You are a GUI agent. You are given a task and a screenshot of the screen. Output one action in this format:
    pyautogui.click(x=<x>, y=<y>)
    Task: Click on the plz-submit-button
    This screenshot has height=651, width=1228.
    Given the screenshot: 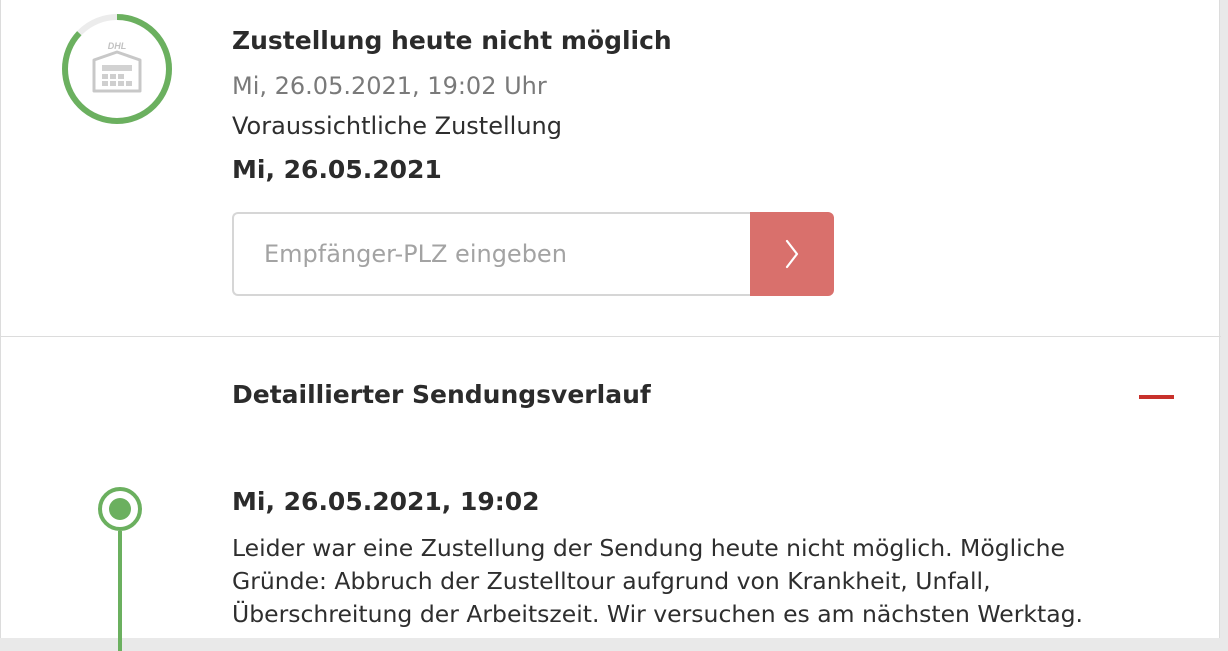 What is the action you would take?
    pyautogui.click(x=792, y=254)
    